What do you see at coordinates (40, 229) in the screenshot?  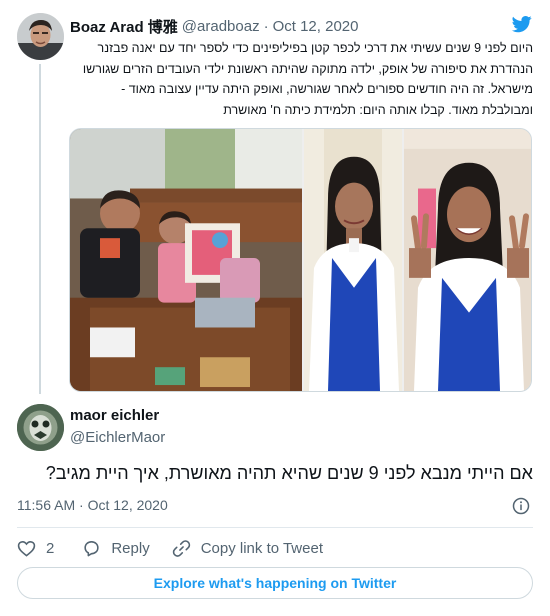 I see `thread-connector-line` at bounding box center [40, 229].